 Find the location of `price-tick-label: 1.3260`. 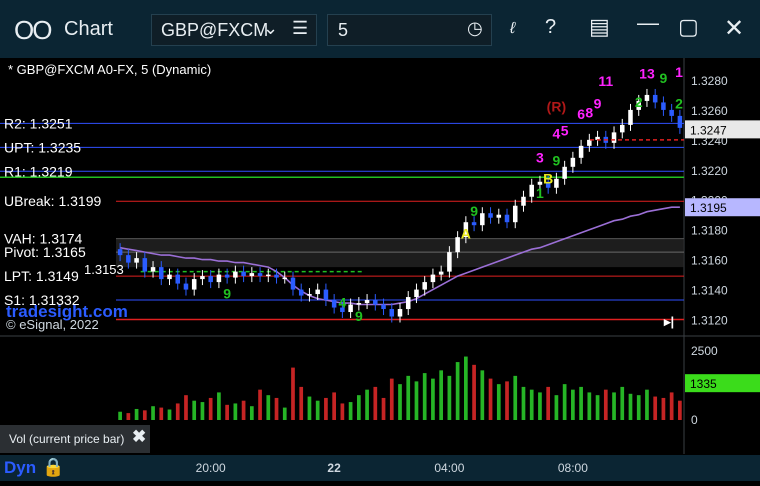

price-tick-label: 1.3260 is located at coordinates (709, 111).